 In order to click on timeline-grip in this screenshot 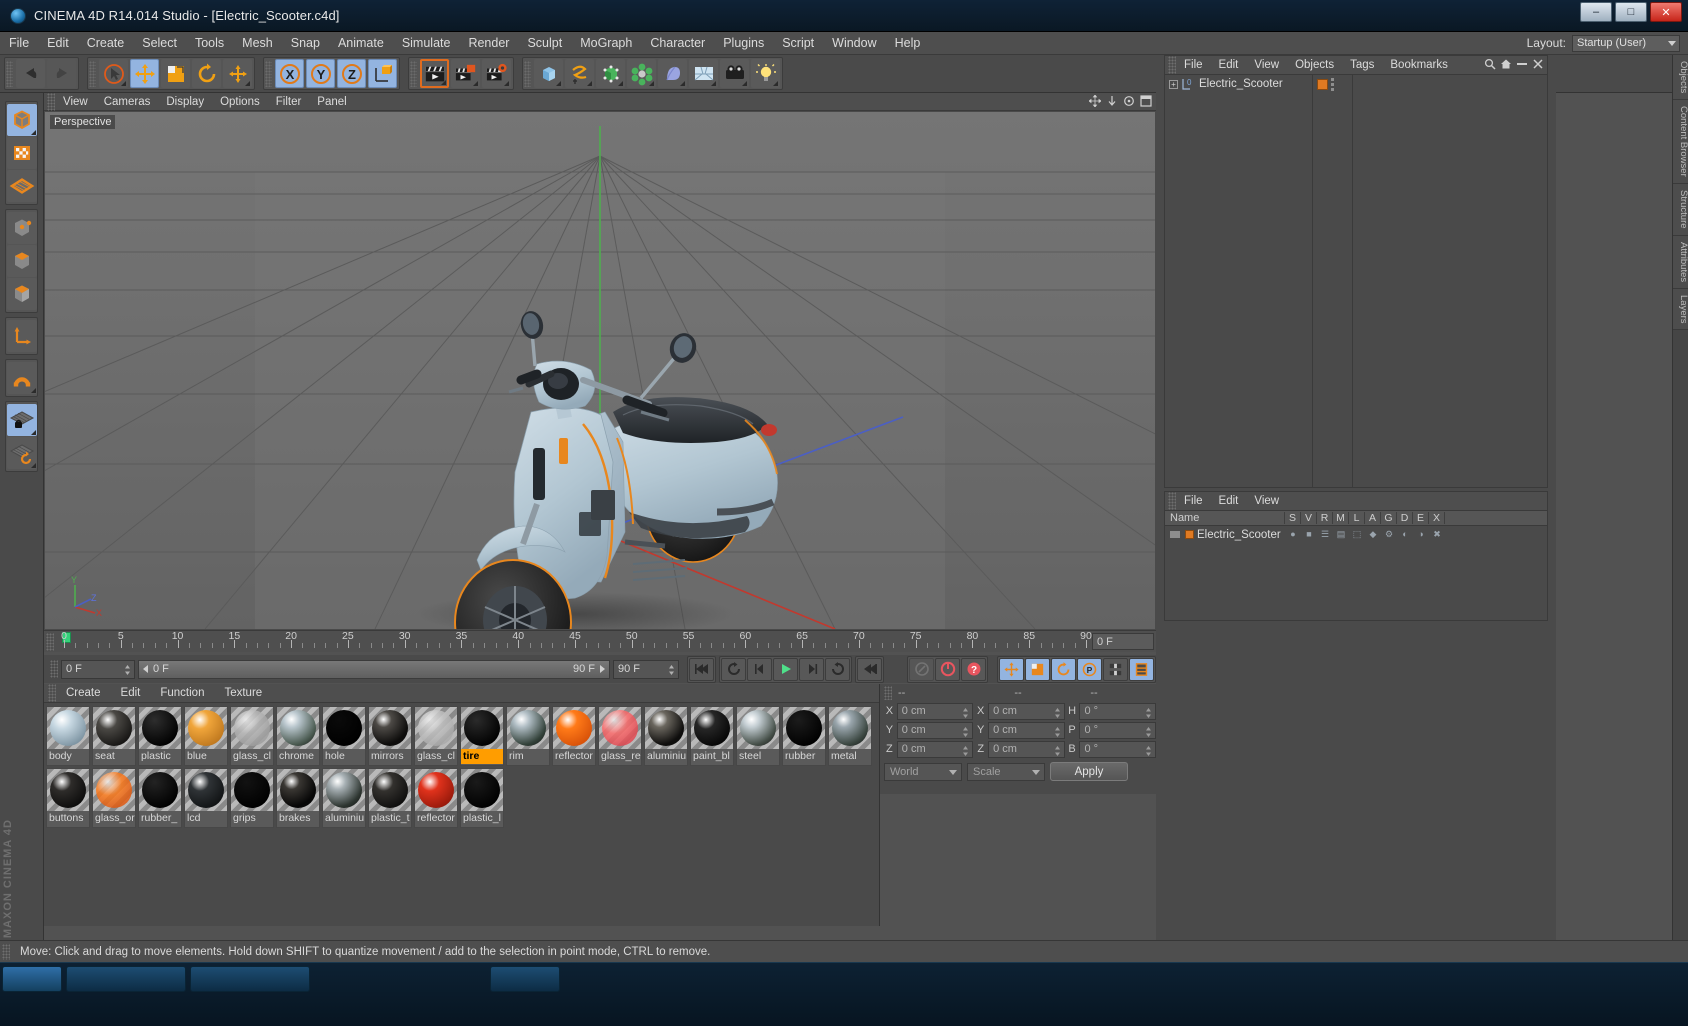, I will do `click(50, 641)`.